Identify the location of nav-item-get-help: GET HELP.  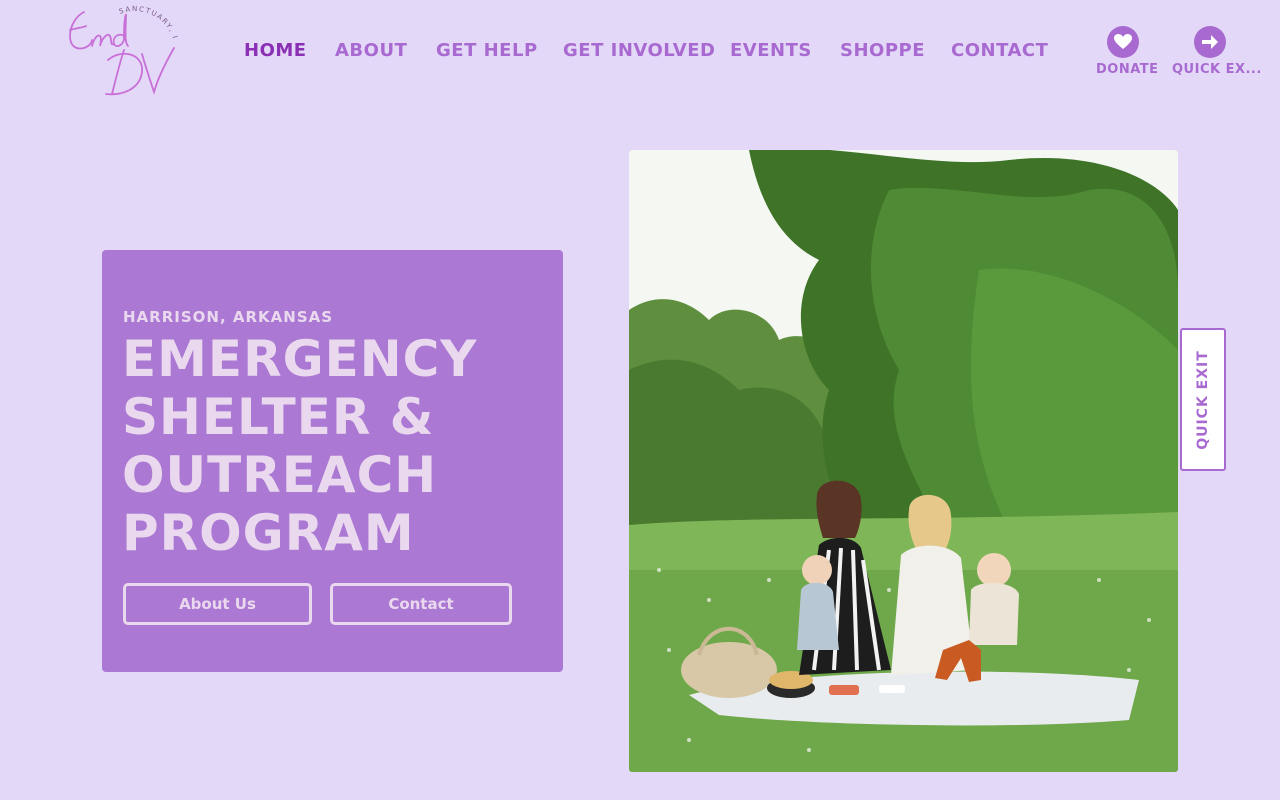
(487, 51).